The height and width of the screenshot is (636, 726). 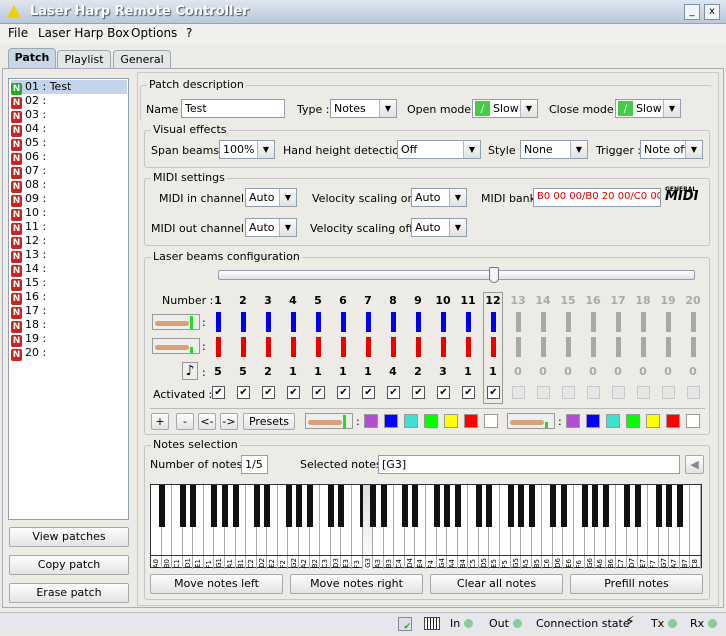 I want to click on piano-white-key: B2, so click(x=315, y=527).